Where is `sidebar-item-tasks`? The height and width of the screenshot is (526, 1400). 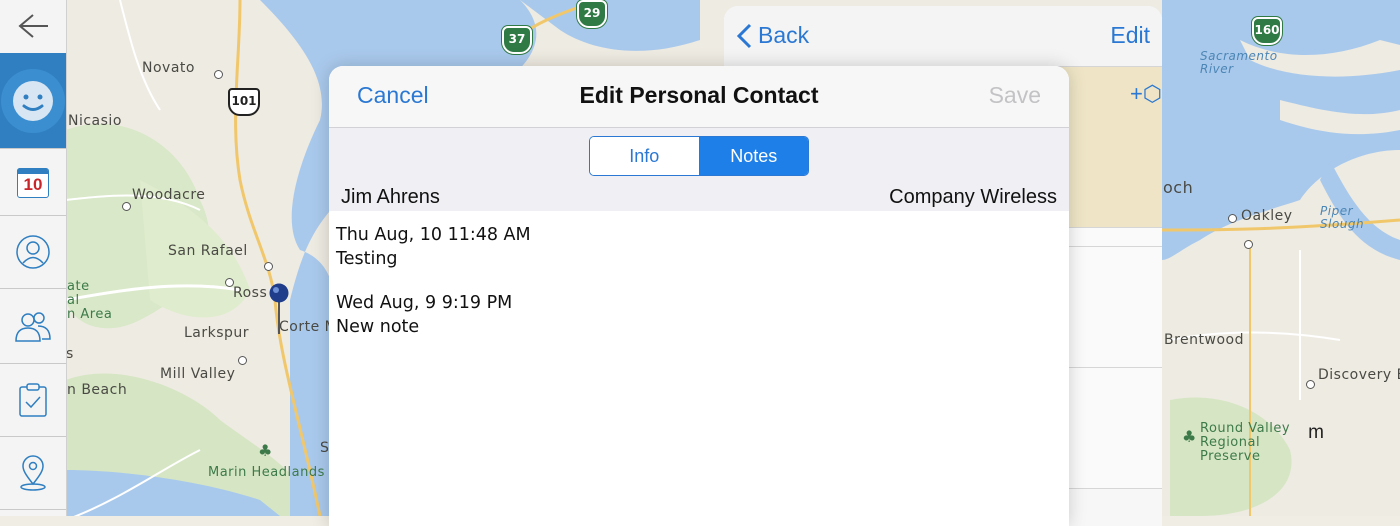
sidebar-item-tasks is located at coordinates (33, 400).